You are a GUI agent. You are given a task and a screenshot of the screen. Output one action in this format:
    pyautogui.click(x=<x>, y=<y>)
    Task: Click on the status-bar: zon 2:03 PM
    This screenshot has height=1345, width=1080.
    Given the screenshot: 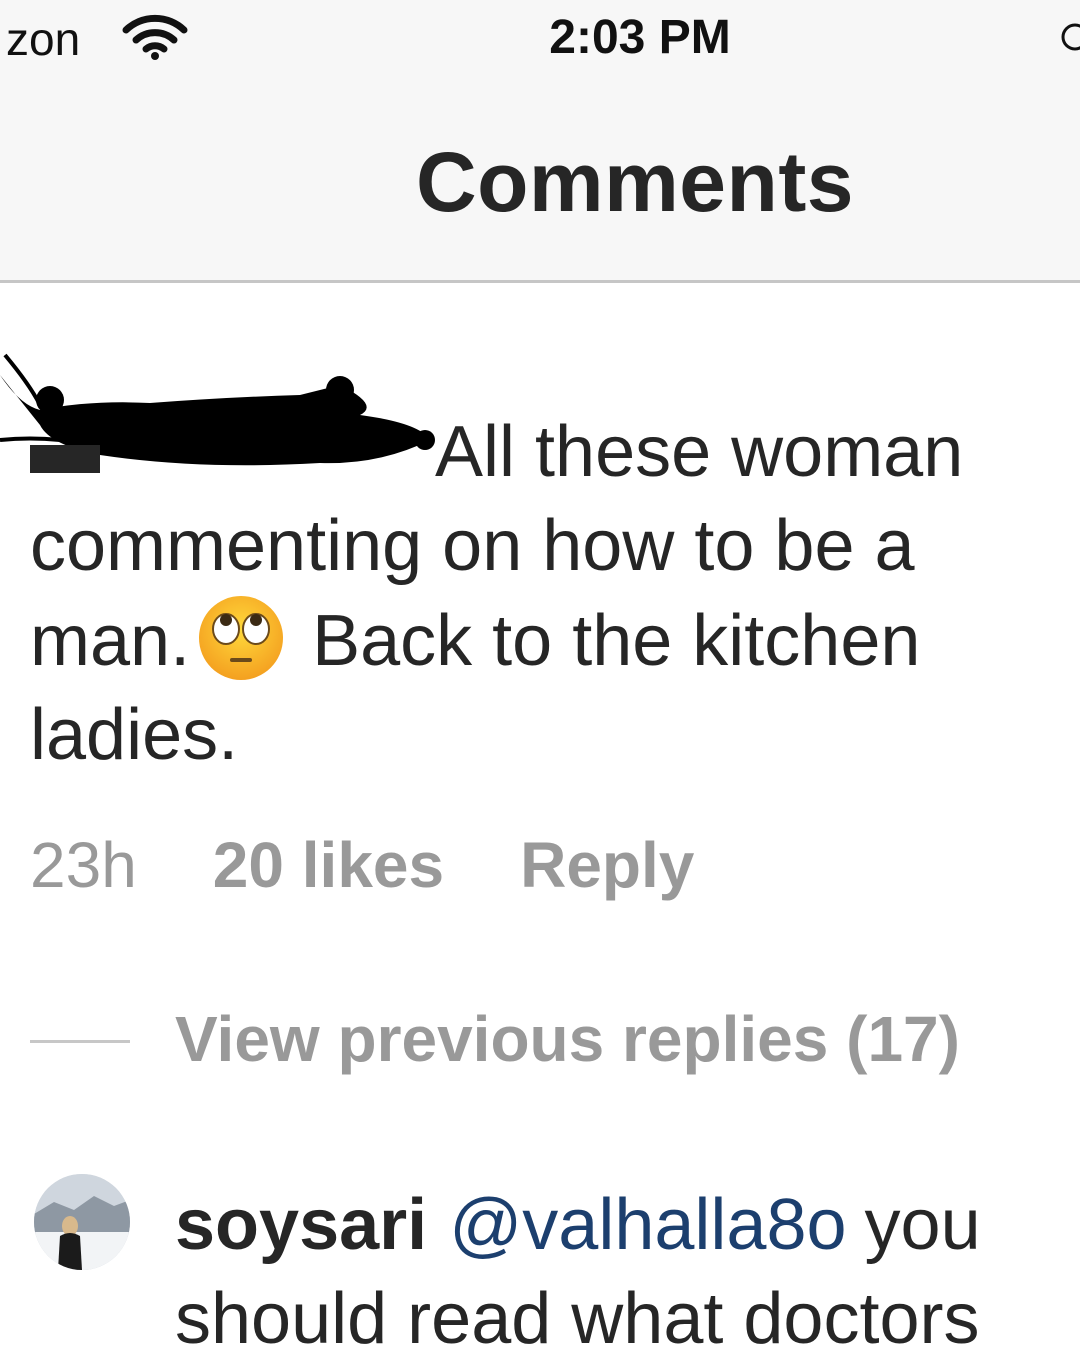 What is the action you would take?
    pyautogui.click(x=540, y=41)
    